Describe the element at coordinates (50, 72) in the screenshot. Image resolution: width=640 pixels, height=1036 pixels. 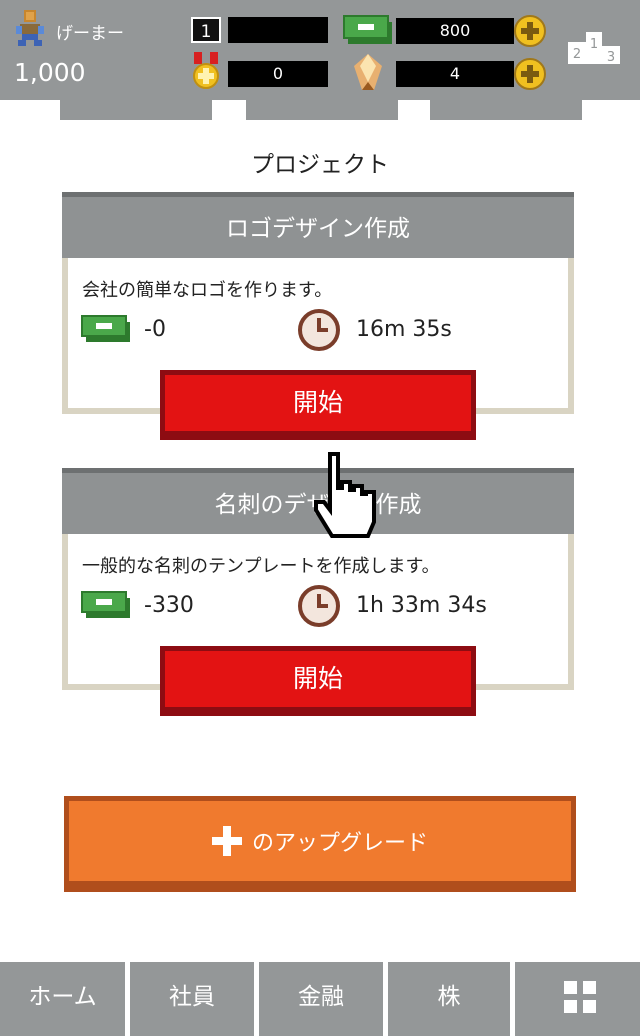
I see `money-total: 1,000` at that location.